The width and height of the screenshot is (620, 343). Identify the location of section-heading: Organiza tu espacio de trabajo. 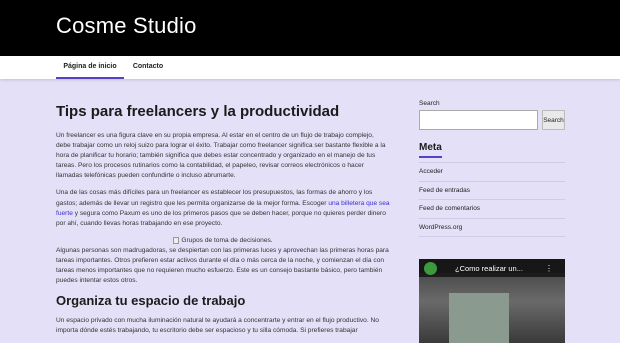
(151, 301).